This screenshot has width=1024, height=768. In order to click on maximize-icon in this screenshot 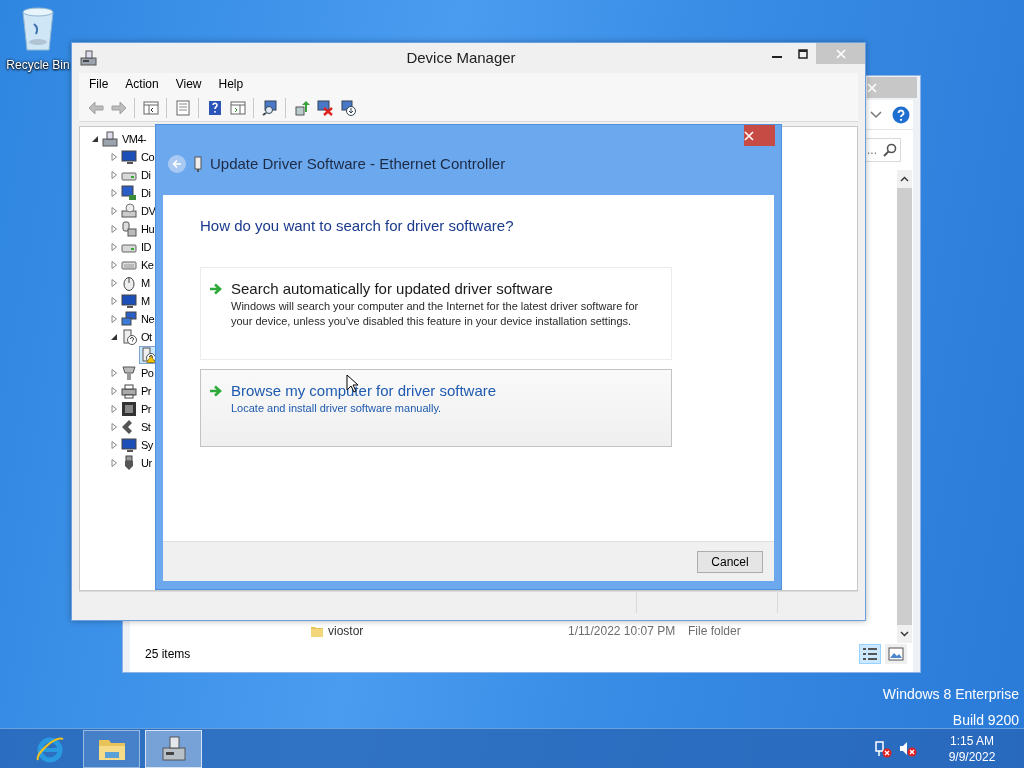, I will do `click(803, 53)`.